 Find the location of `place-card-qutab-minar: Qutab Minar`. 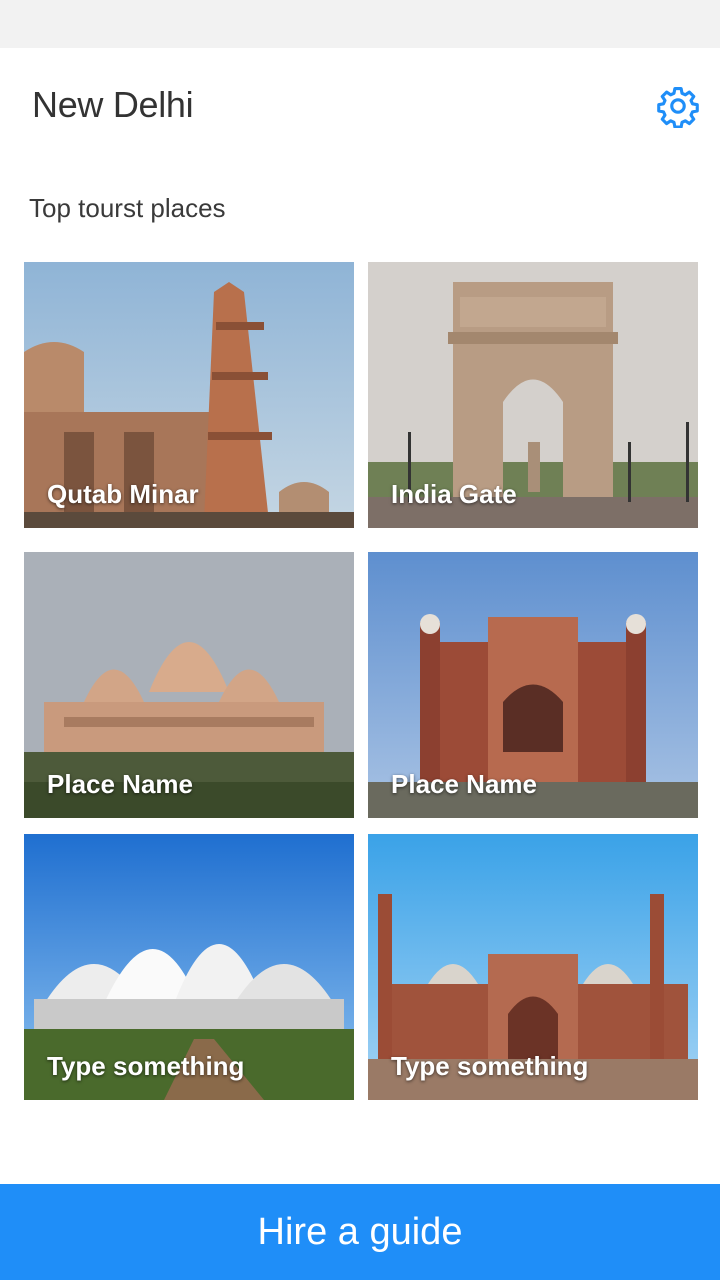

place-card-qutab-minar: Qutab Minar is located at coordinates (189, 395).